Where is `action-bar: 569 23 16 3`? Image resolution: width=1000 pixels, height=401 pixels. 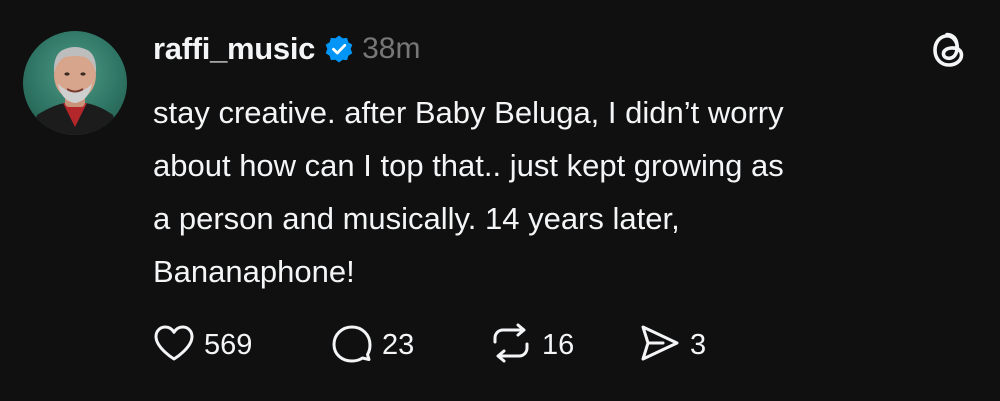 action-bar: 569 23 16 3 is located at coordinates (429, 345).